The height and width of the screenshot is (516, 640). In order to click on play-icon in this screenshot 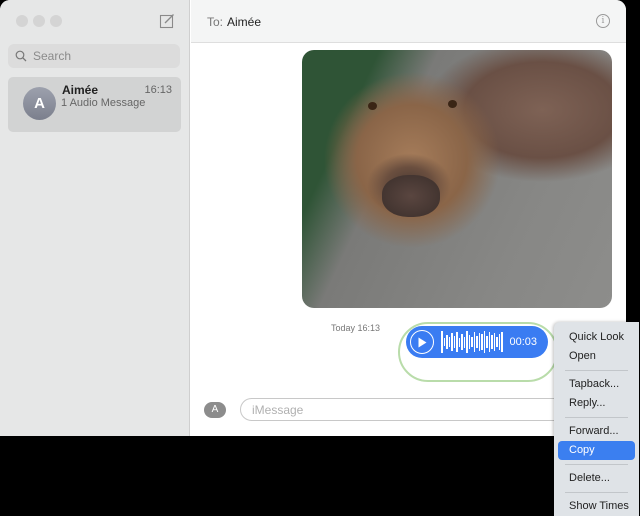, I will do `click(422, 342)`.